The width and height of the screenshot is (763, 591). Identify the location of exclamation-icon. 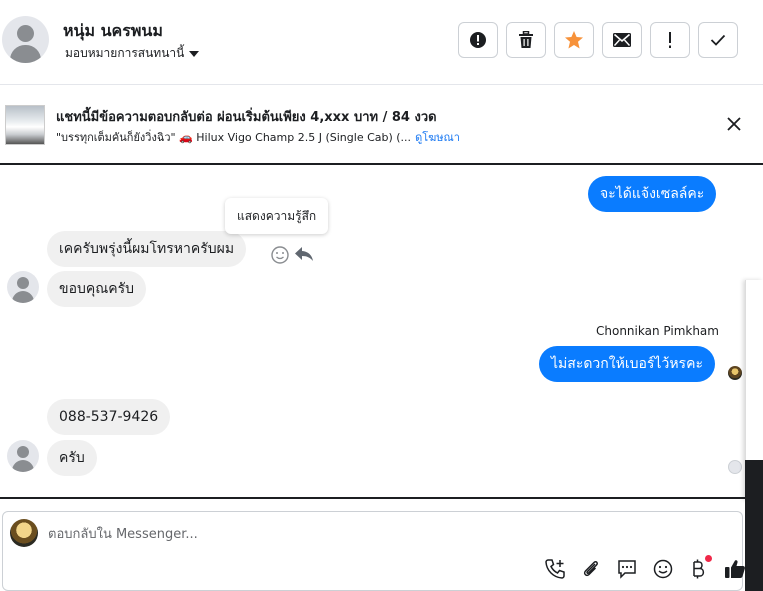
(670, 40).